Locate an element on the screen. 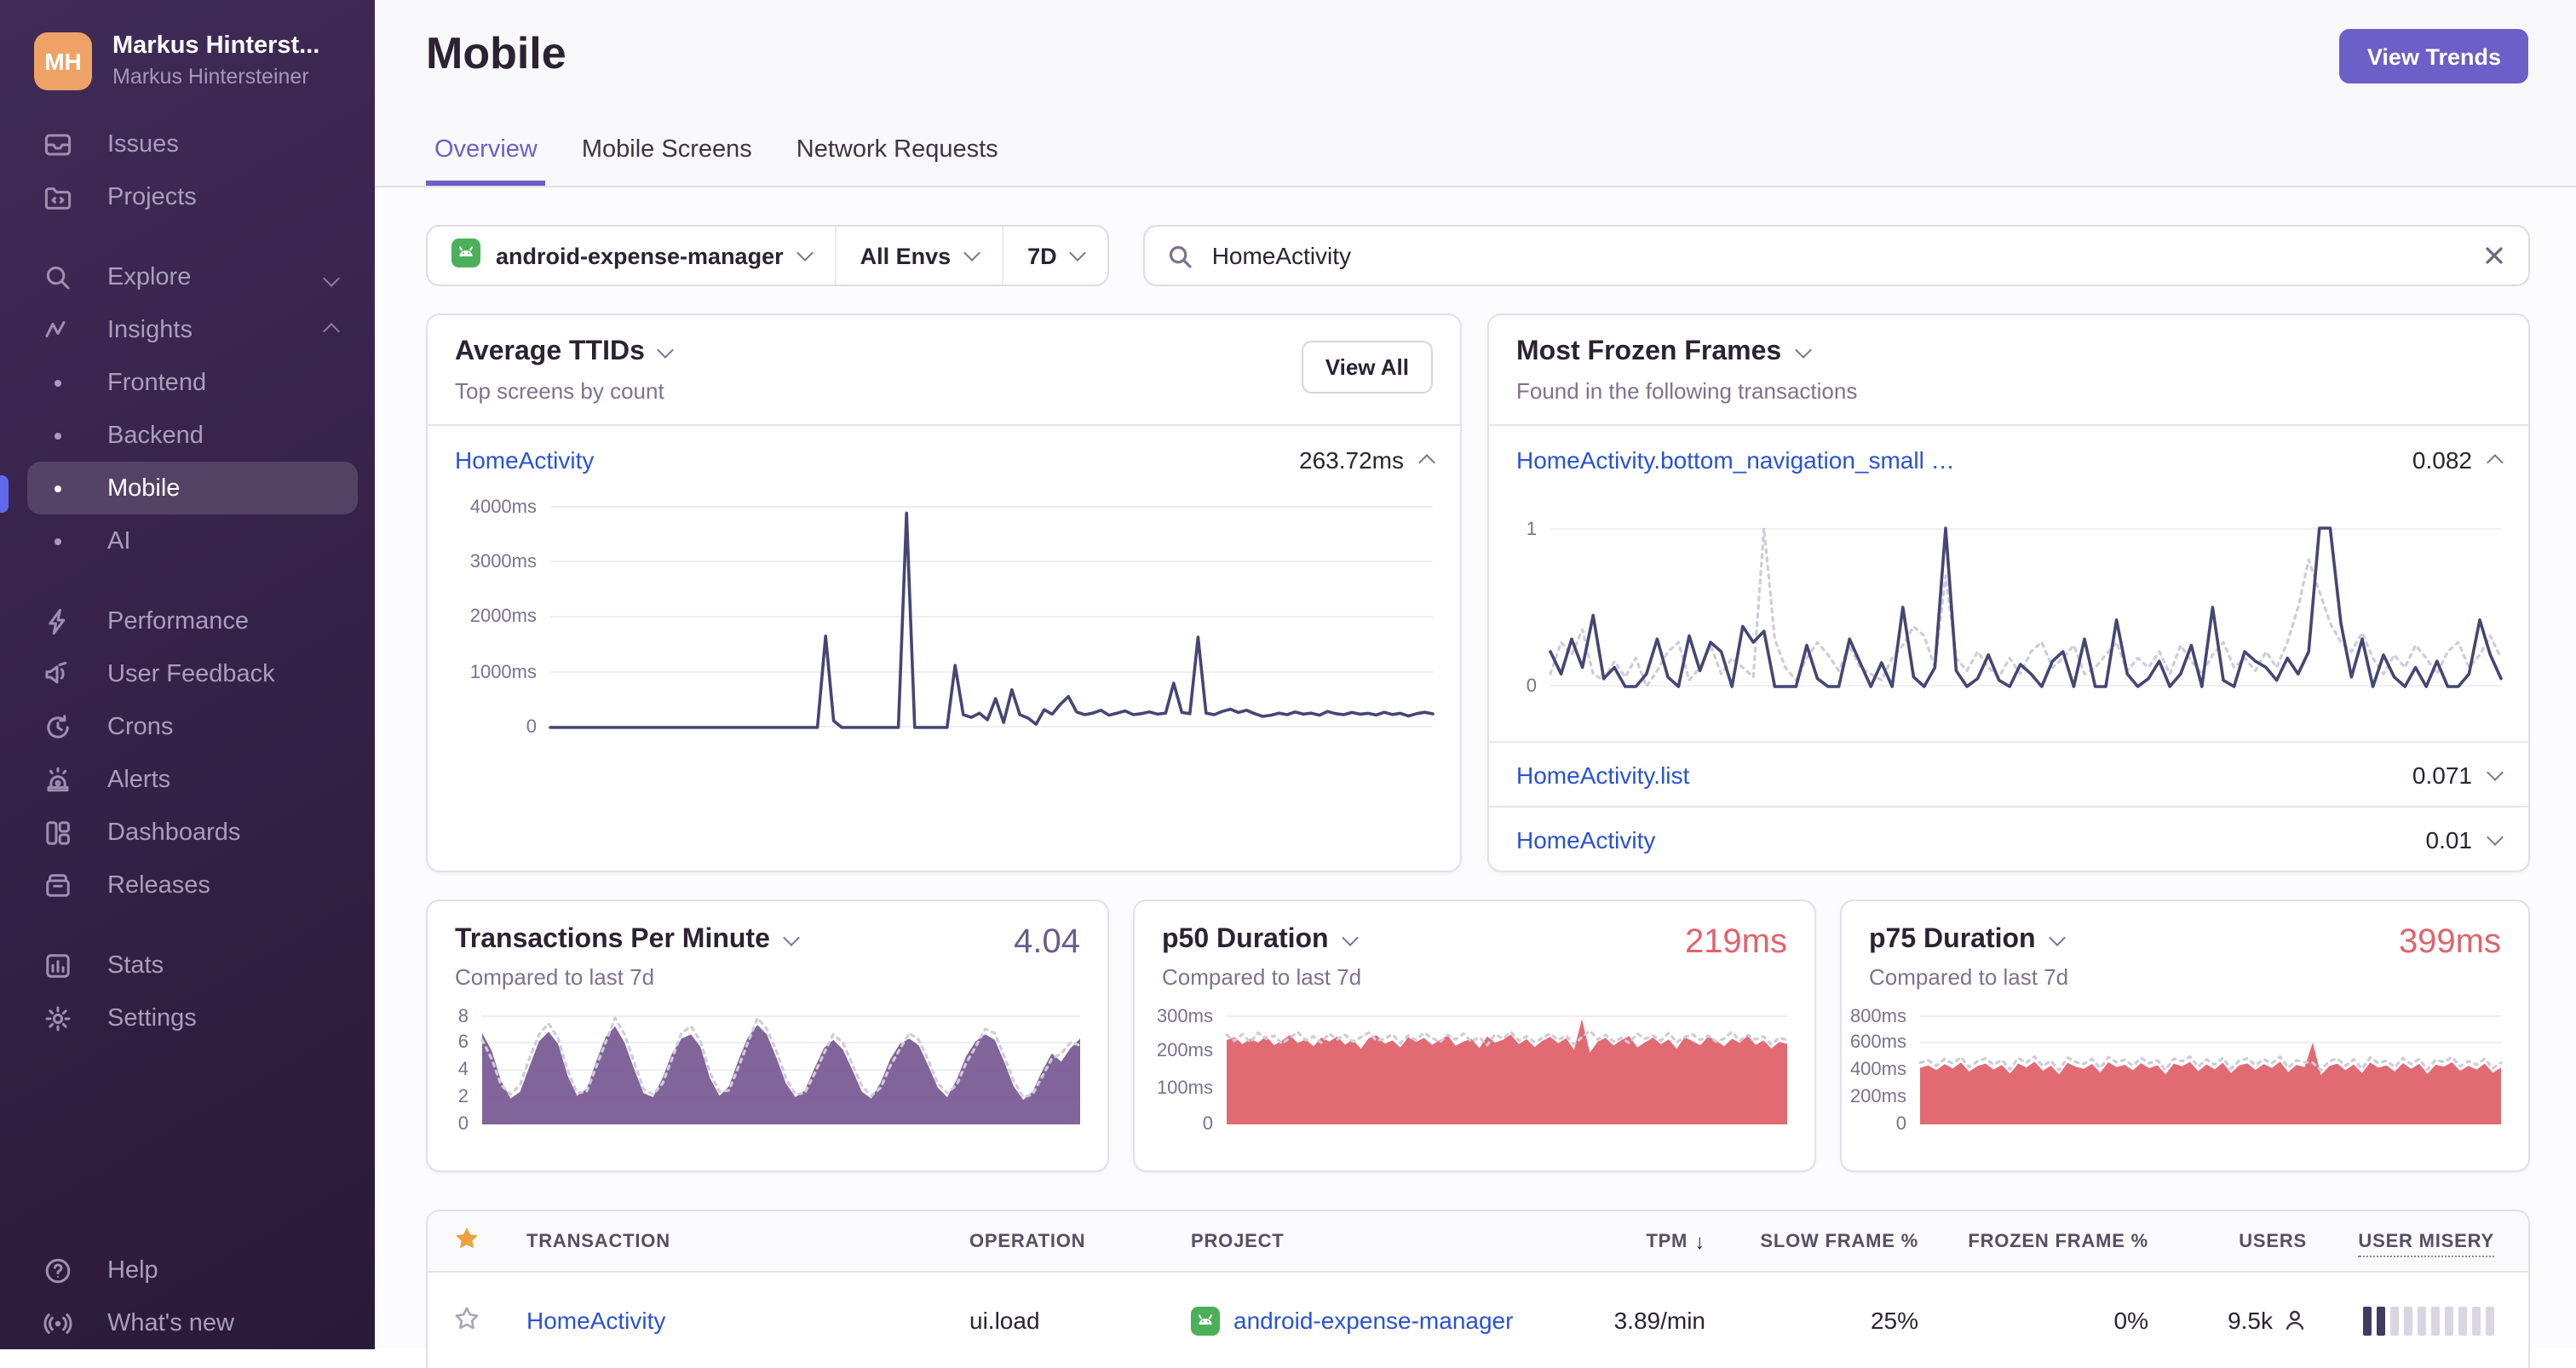  tab-mobile-screens: Mobile Screens is located at coordinates (667, 161).